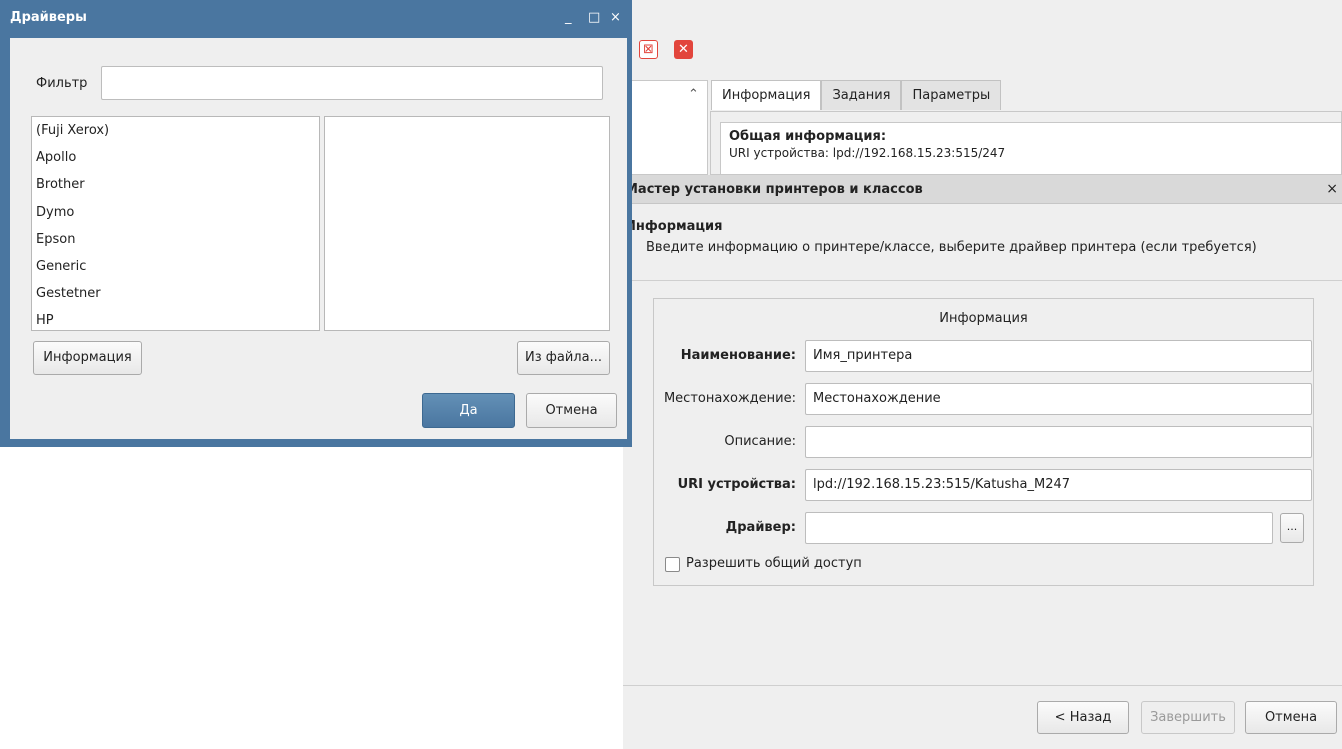 The image size is (1342, 749). Describe the element at coordinates (861, 95) in the screenshot. I see `tab-jobs: Задания` at that location.